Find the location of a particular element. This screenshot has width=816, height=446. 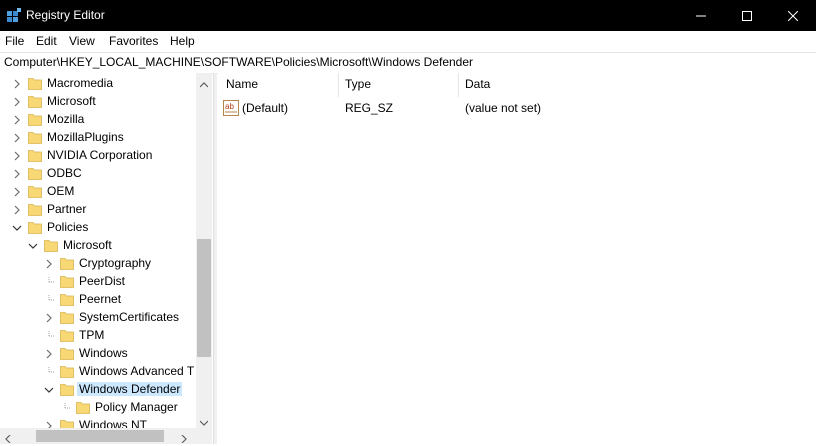

tree-item-label: TPM is located at coordinates (92, 335).